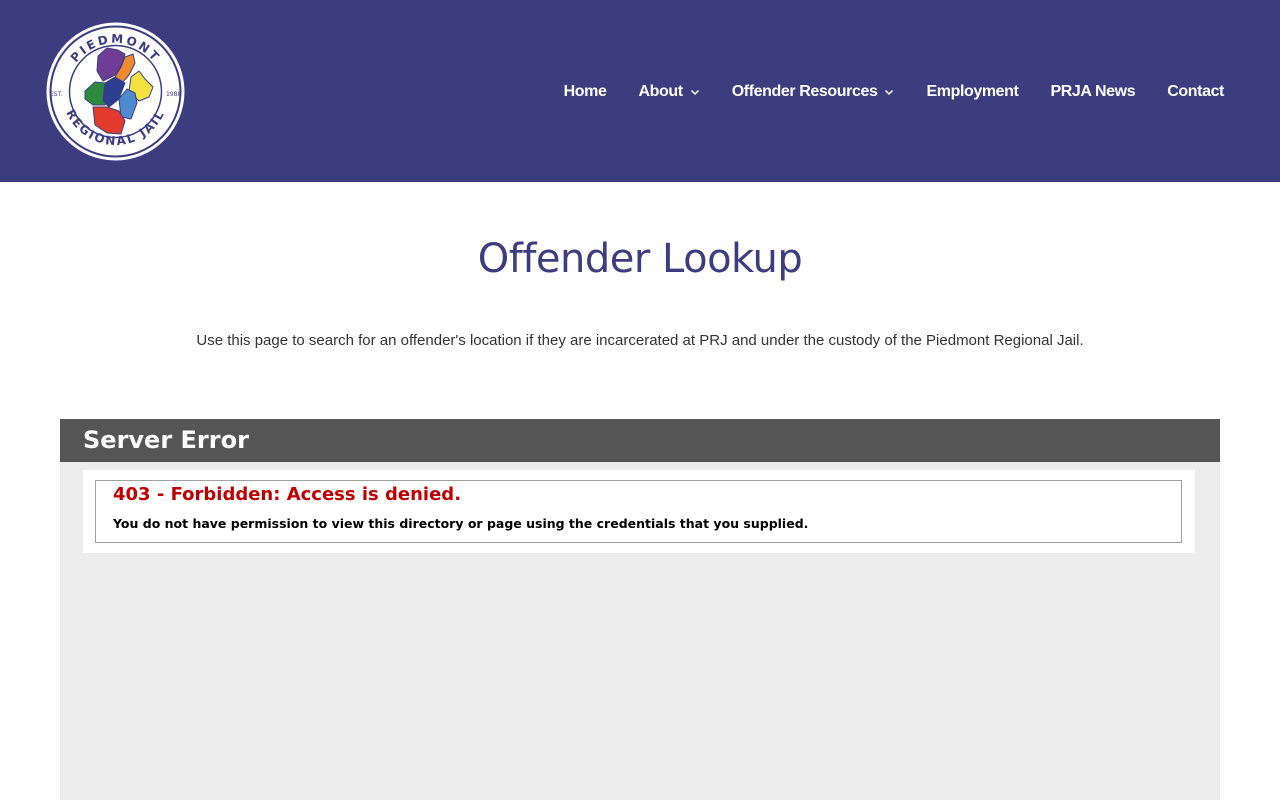 This screenshot has height=800, width=1280. I want to click on nav-home: Home, so click(585, 92).